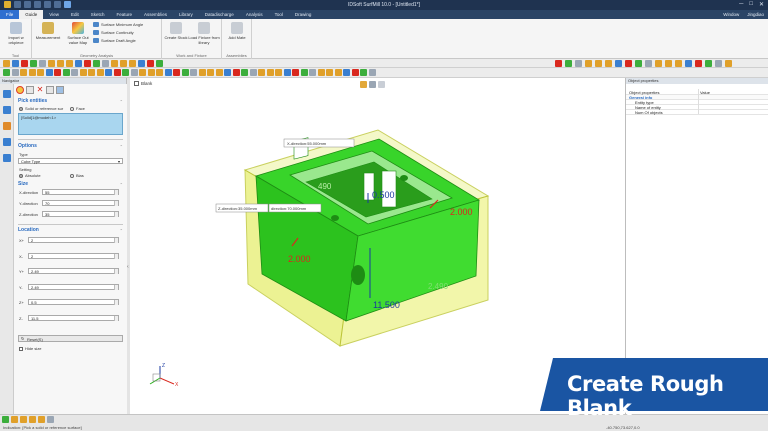 The image size is (768, 431). I want to click on menu-tab-library: Library, so click(186, 14).